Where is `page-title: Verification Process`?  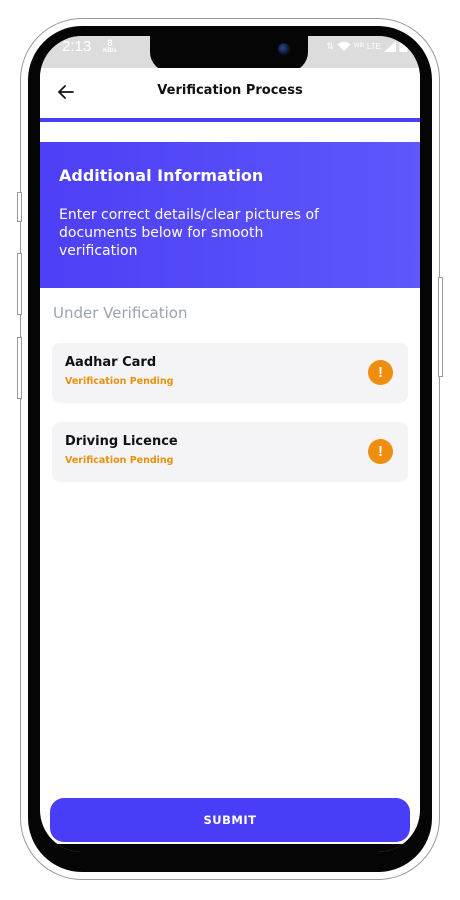
page-title: Verification Process is located at coordinates (230, 90).